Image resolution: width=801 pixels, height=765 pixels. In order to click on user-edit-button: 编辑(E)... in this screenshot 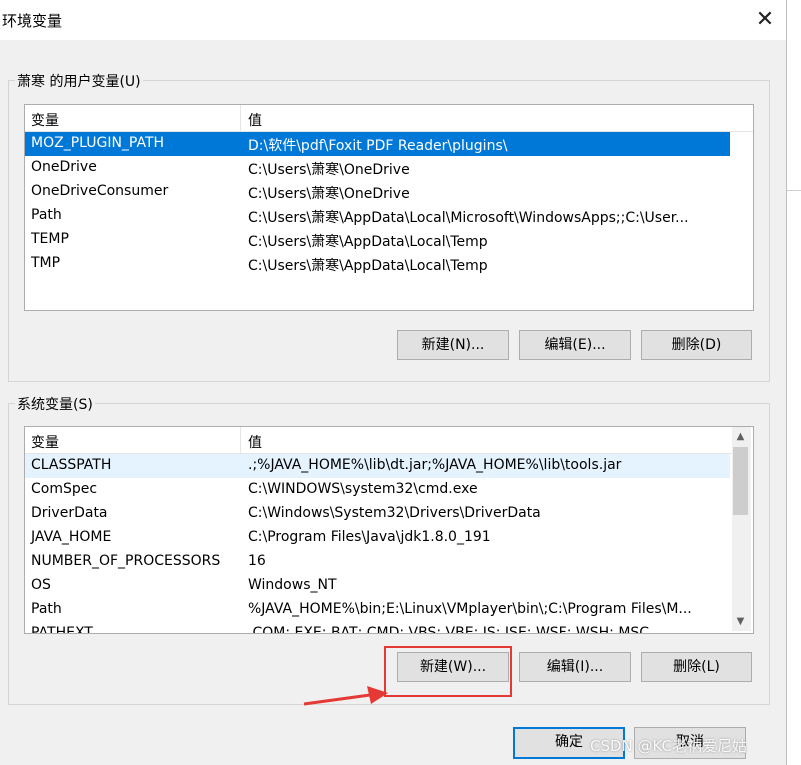, I will do `click(575, 345)`.